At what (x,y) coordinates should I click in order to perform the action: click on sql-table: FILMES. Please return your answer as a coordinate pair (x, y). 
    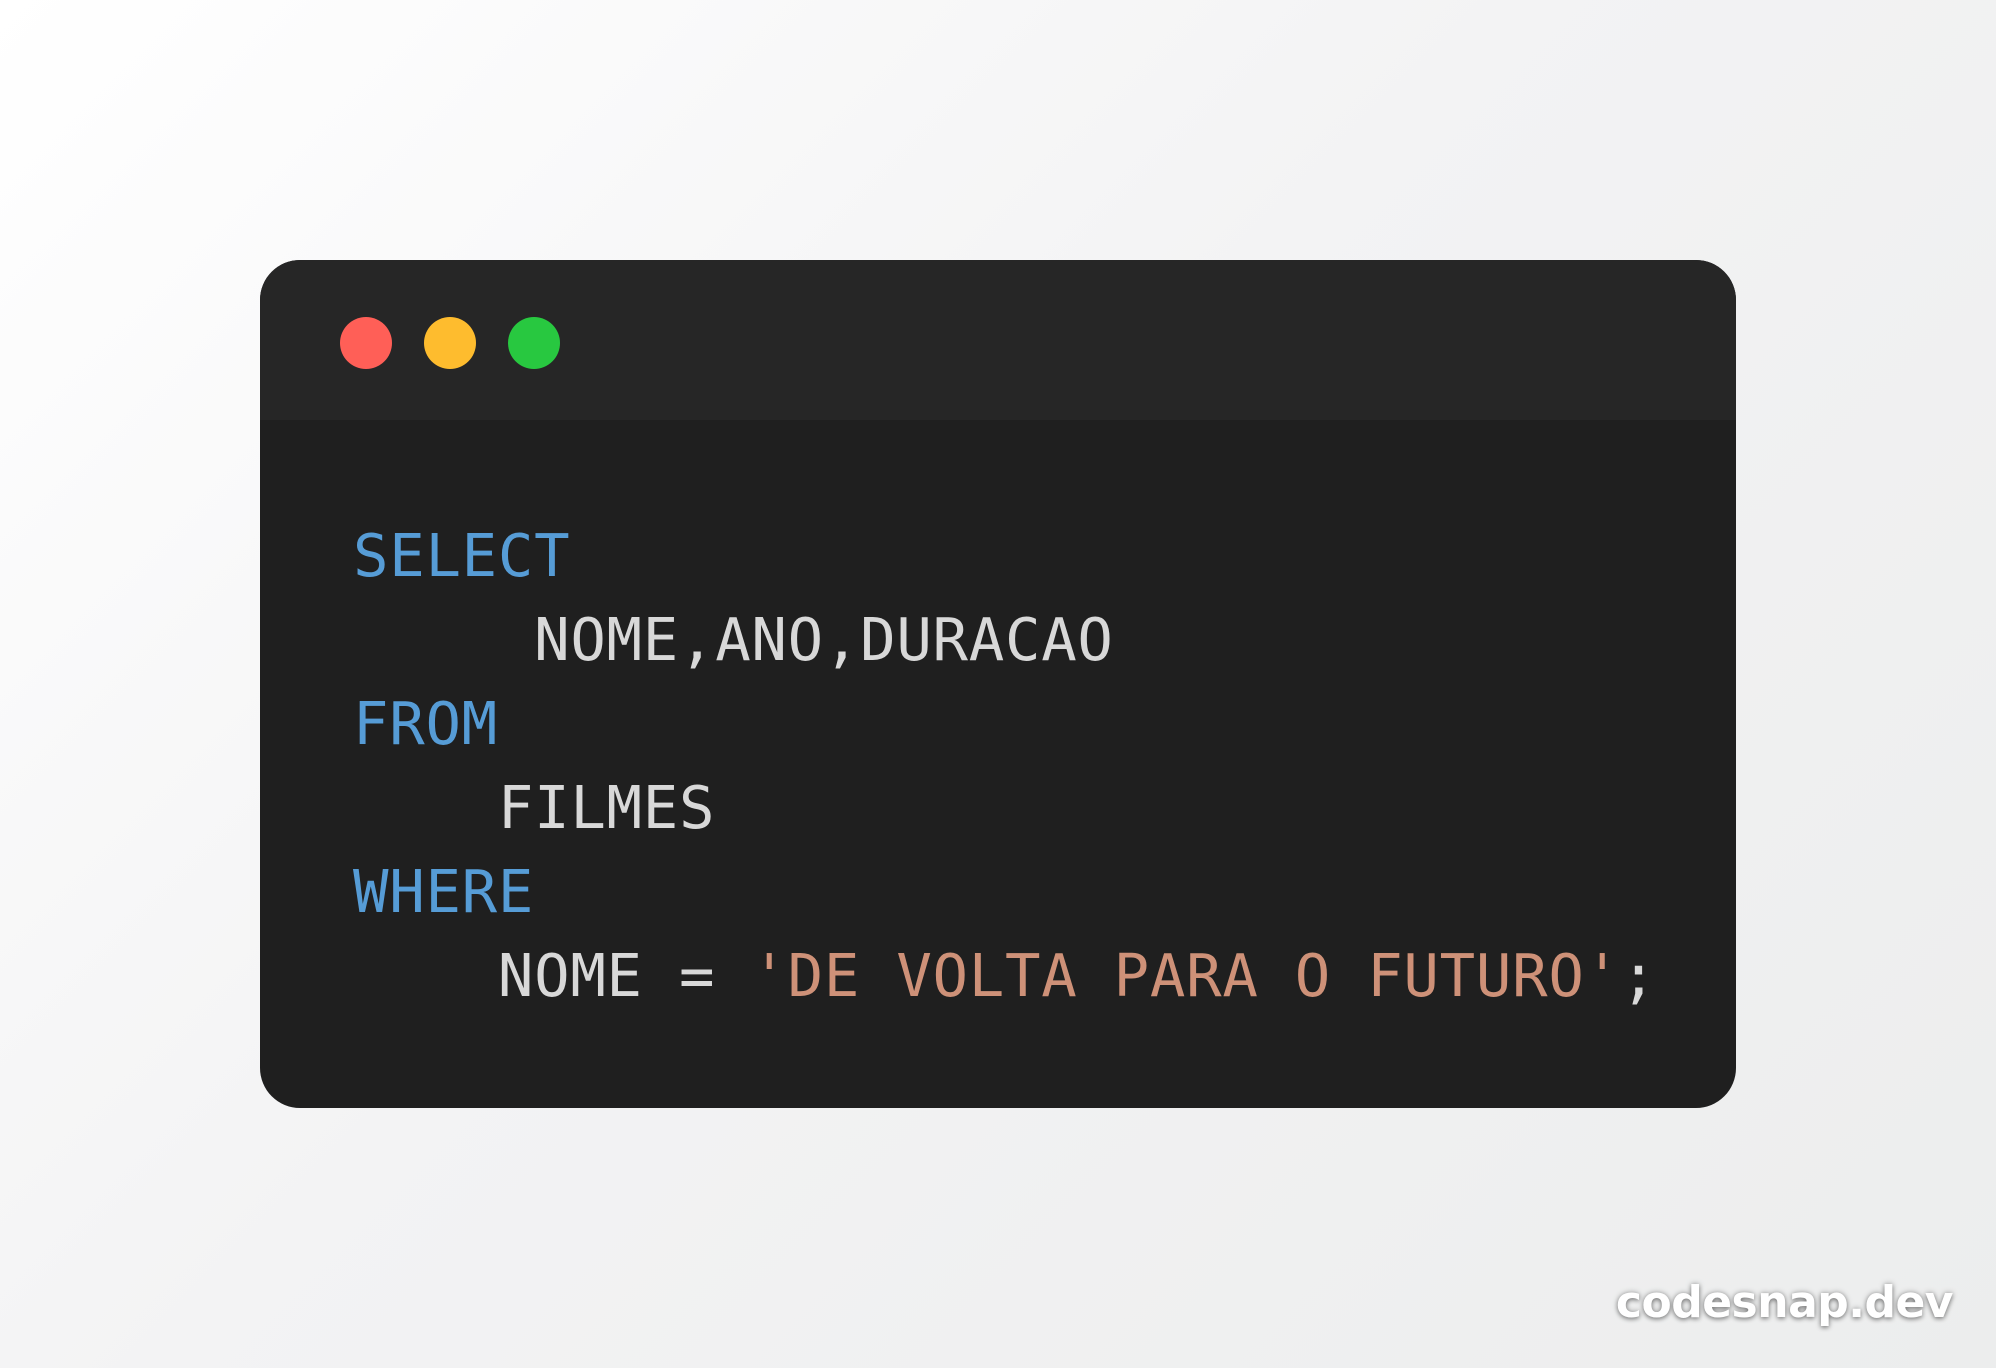
    Looking at the image, I should click on (606, 807).